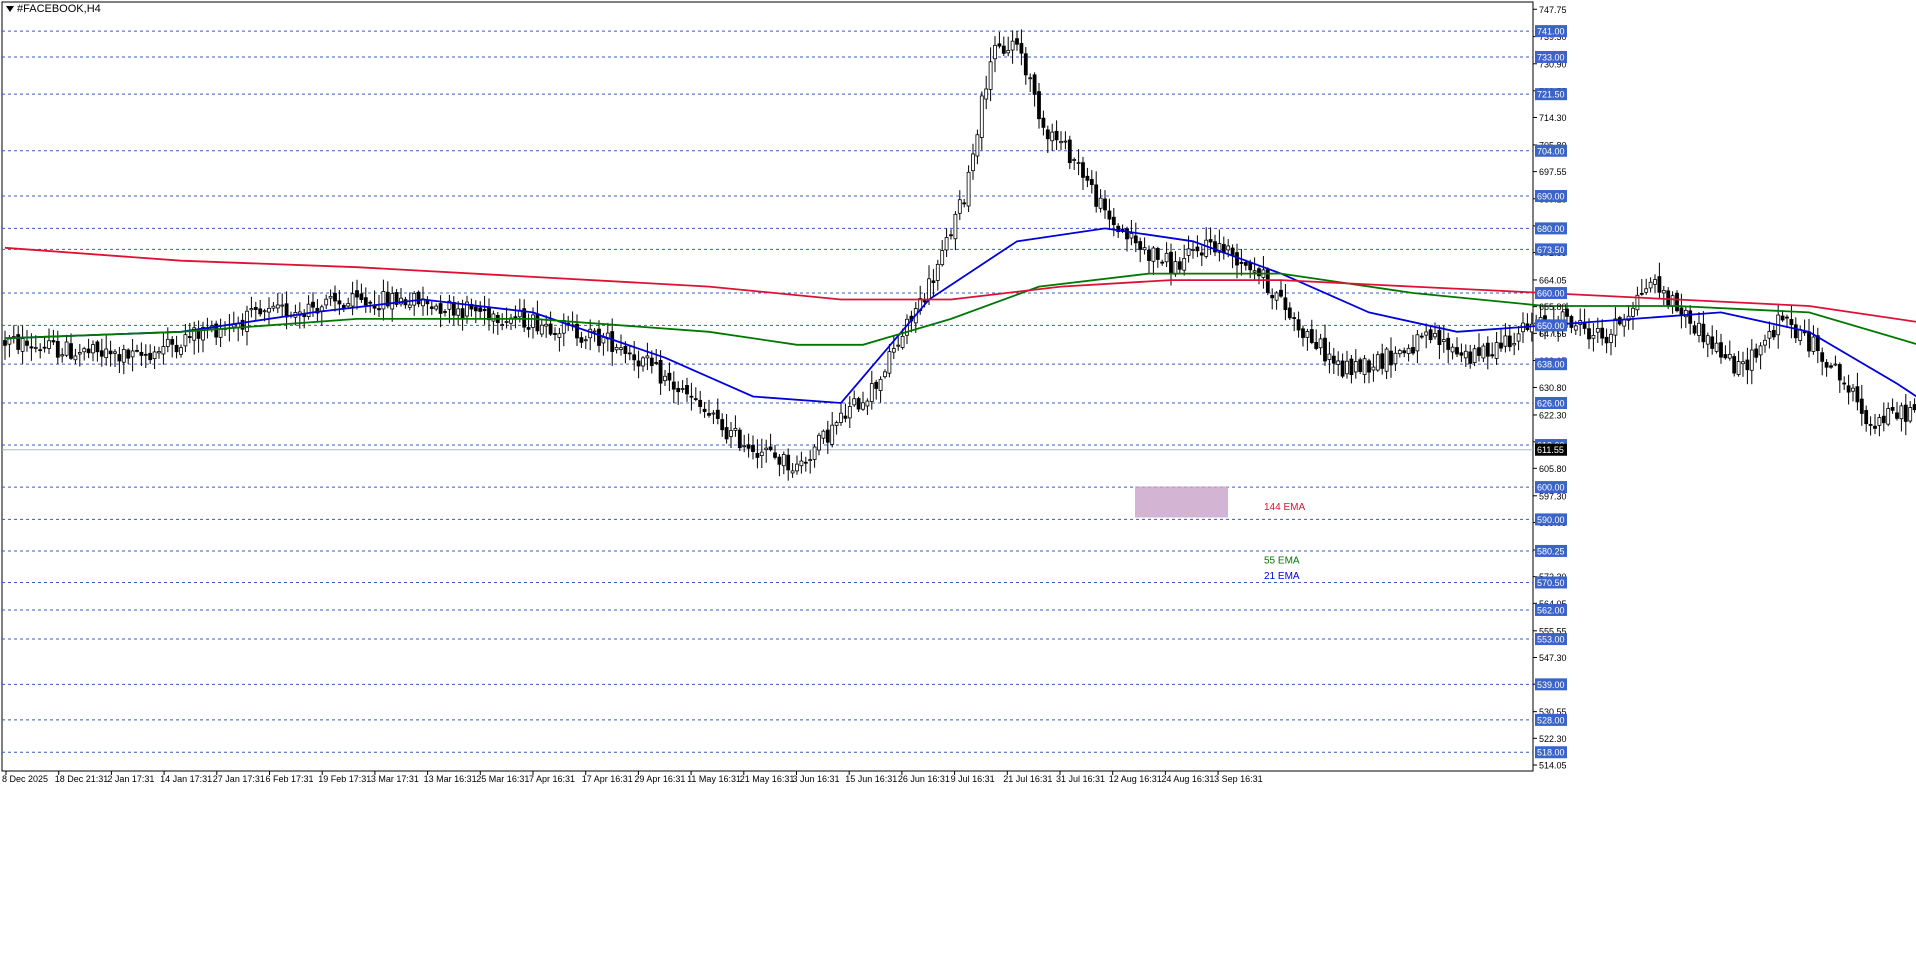 This screenshot has height=963, width=1916. What do you see at coordinates (395, 779) in the screenshot?
I see `x-tick-label: 3 Mar 17:31` at bounding box center [395, 779].